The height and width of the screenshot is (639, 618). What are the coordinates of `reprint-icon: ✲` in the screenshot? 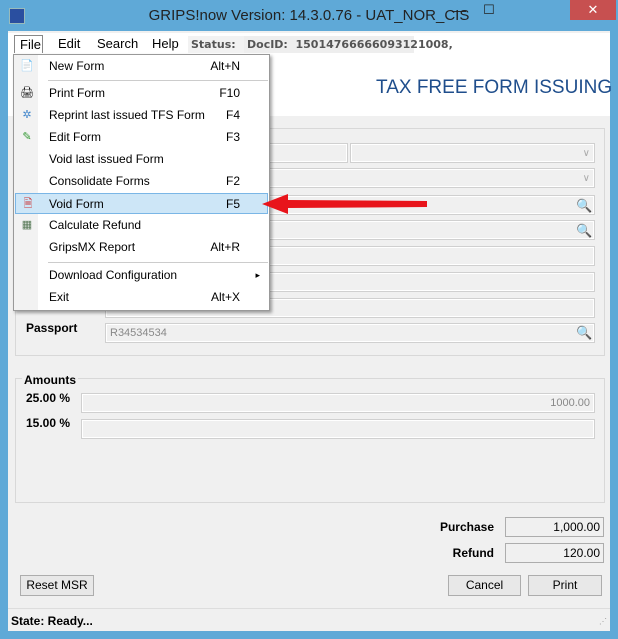 It's located at (27, 115).